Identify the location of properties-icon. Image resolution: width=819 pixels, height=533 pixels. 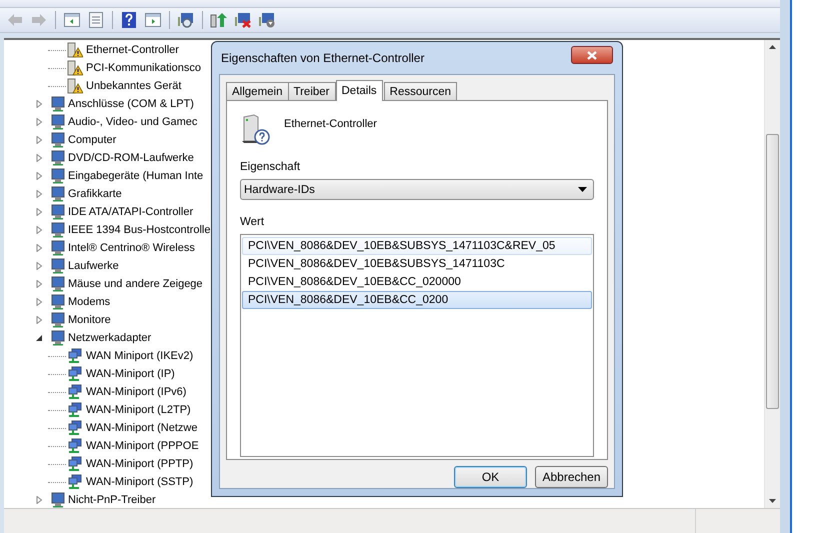
(96, 20).